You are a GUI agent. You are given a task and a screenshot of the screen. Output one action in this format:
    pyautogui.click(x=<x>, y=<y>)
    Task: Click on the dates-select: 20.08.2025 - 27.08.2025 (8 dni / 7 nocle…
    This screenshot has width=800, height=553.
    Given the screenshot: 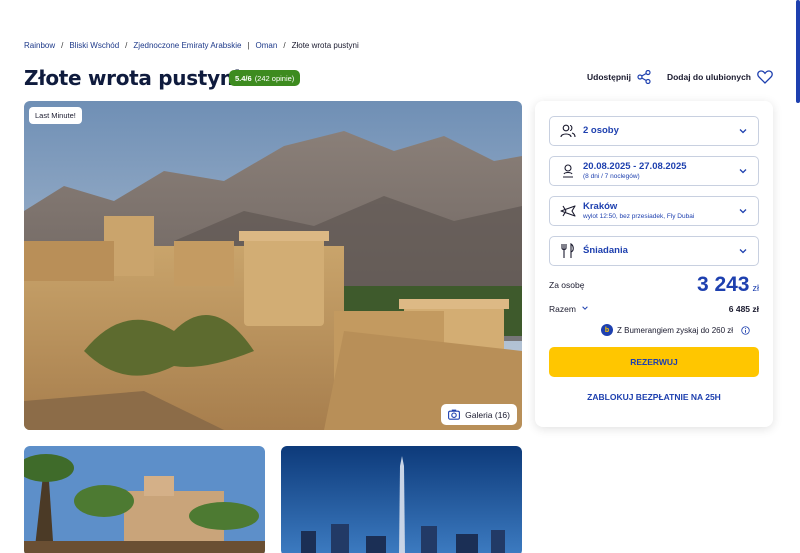 What is the action you would take?
    pyautogui.click(x=654, y=171)
    